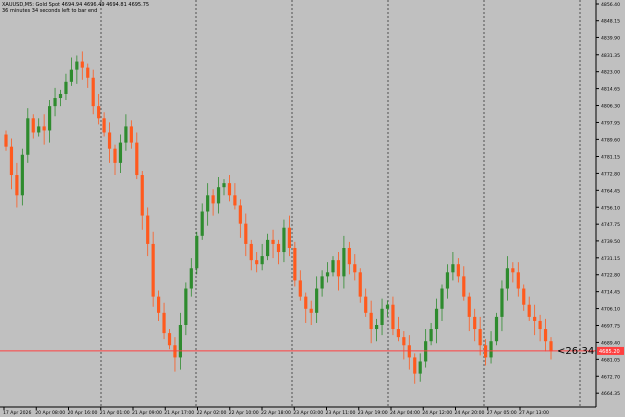  What do you see at coordinates (610, 191) in the screenshot?
I see `price-tick-label: 4764.45` at bounding box center [610, 191].